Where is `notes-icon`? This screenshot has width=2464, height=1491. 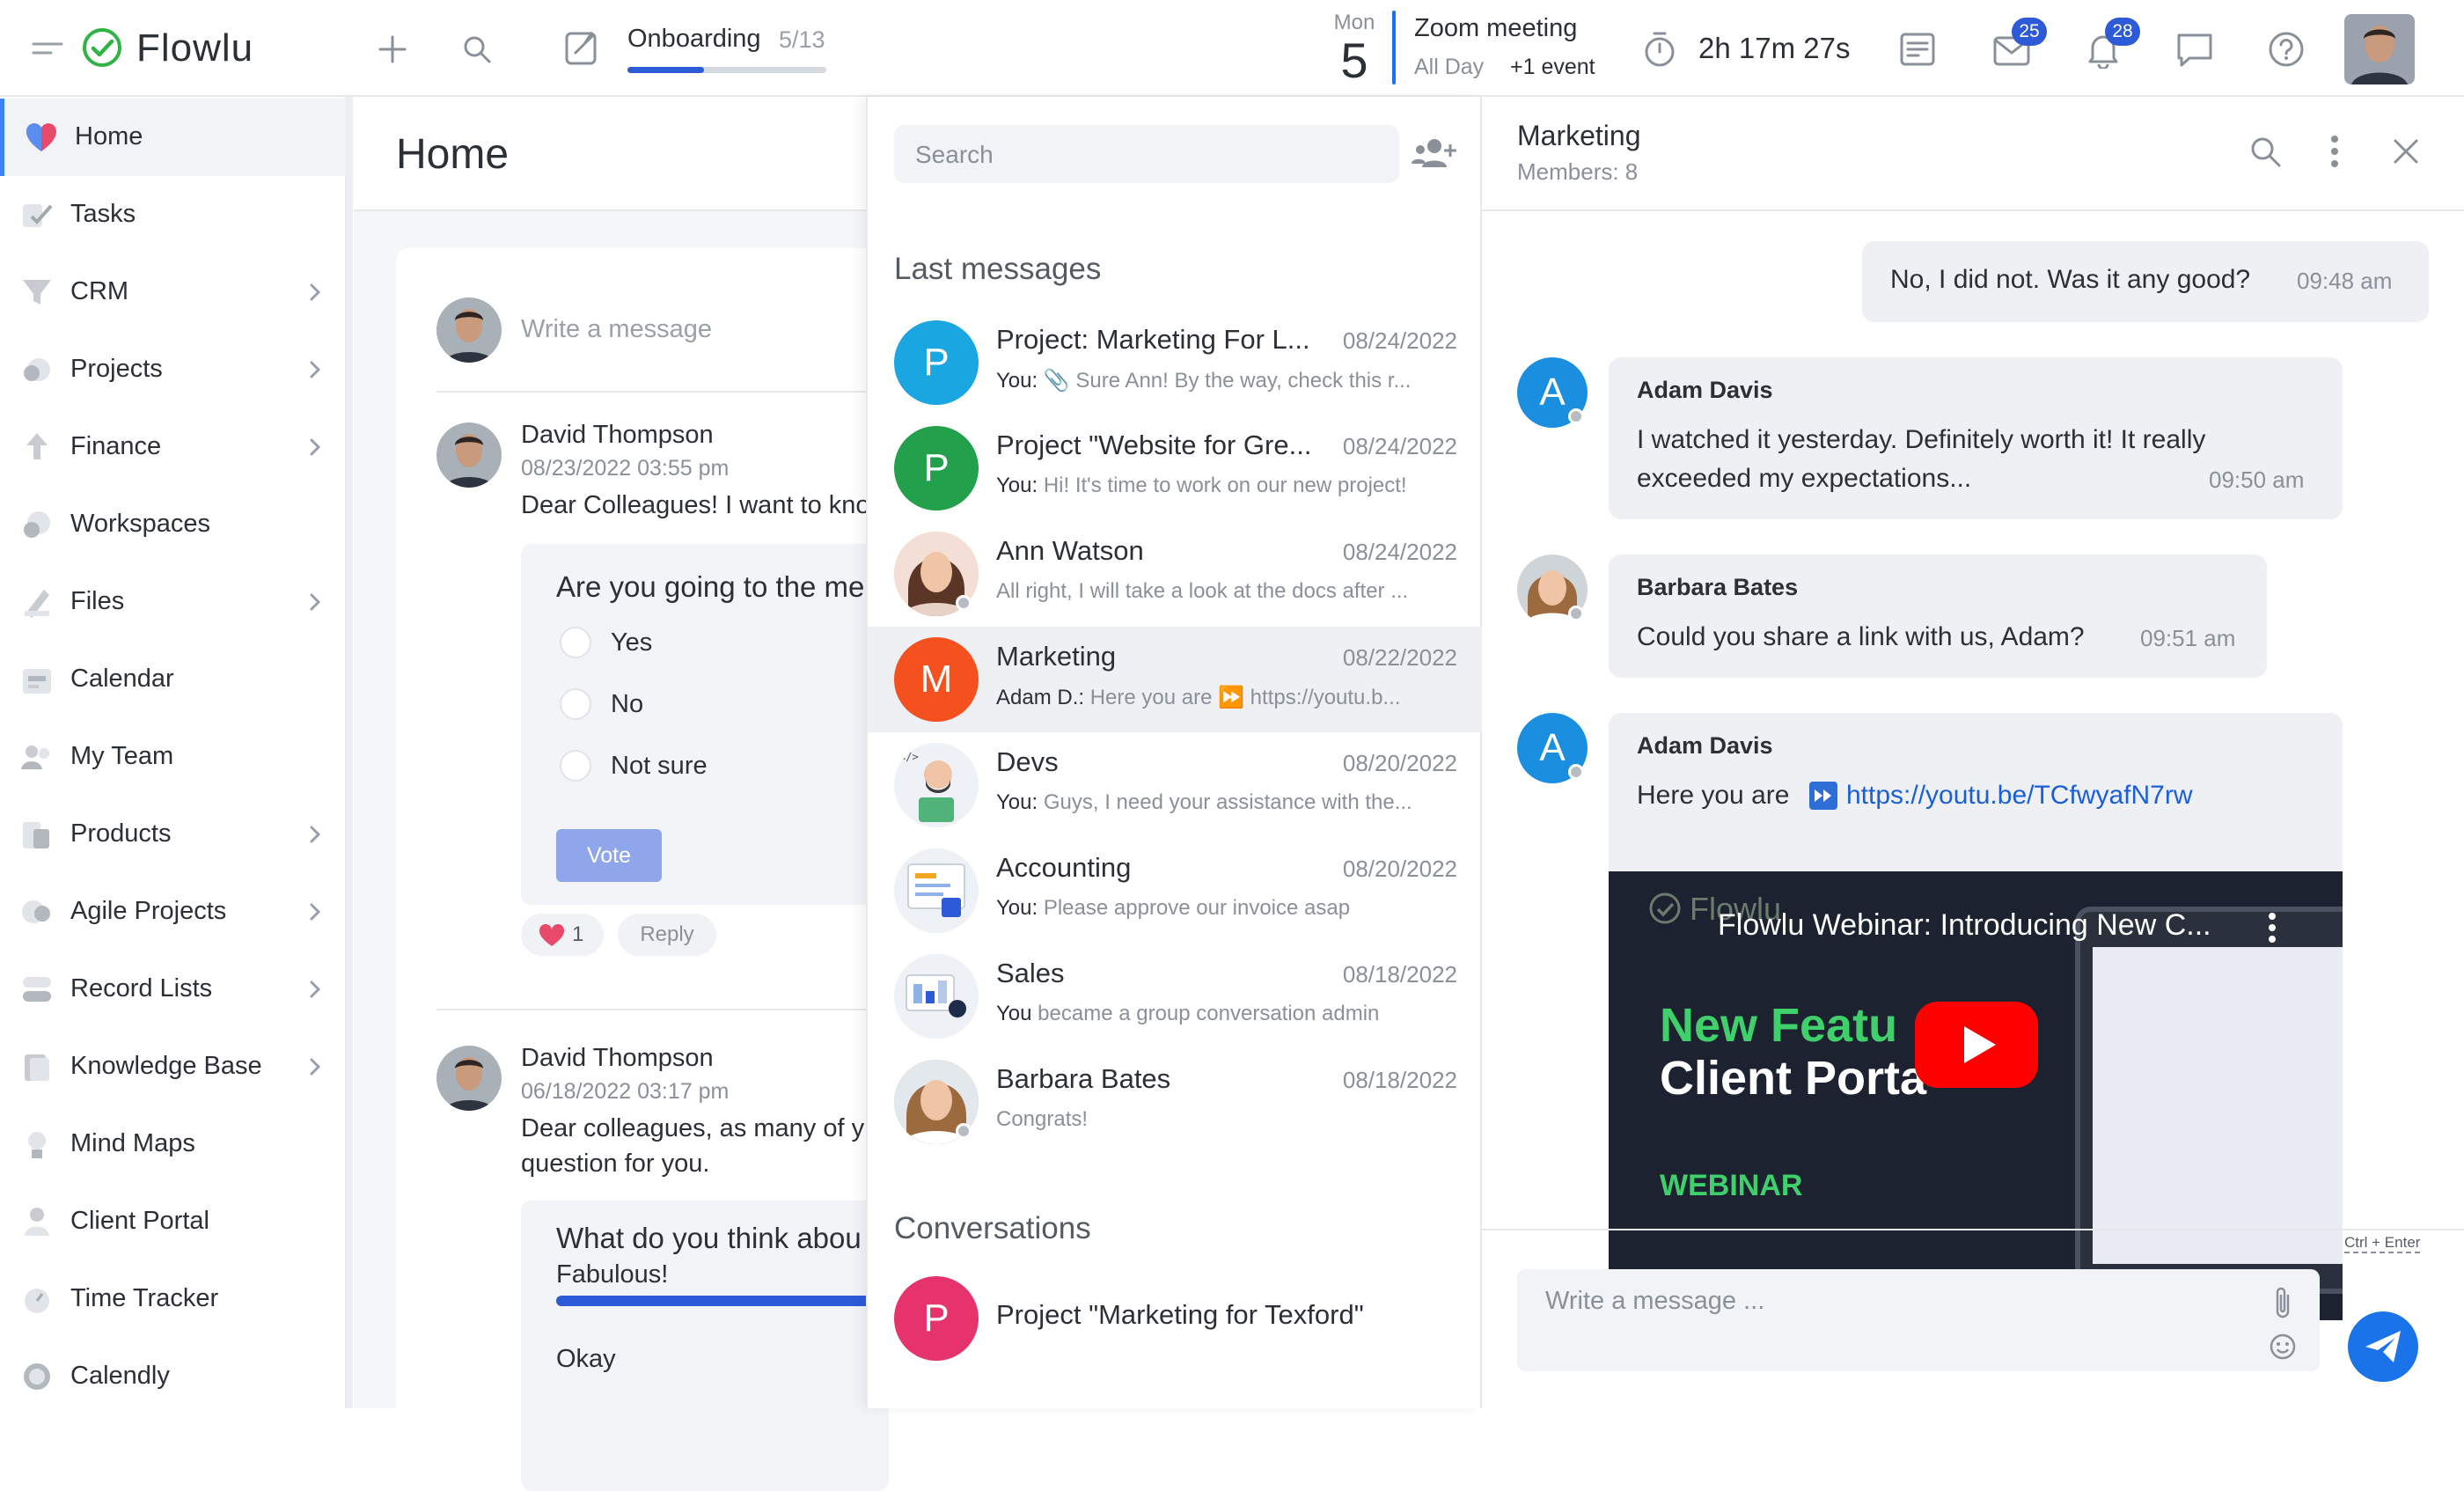 notes-icon is located at coordinates (1918, 49).